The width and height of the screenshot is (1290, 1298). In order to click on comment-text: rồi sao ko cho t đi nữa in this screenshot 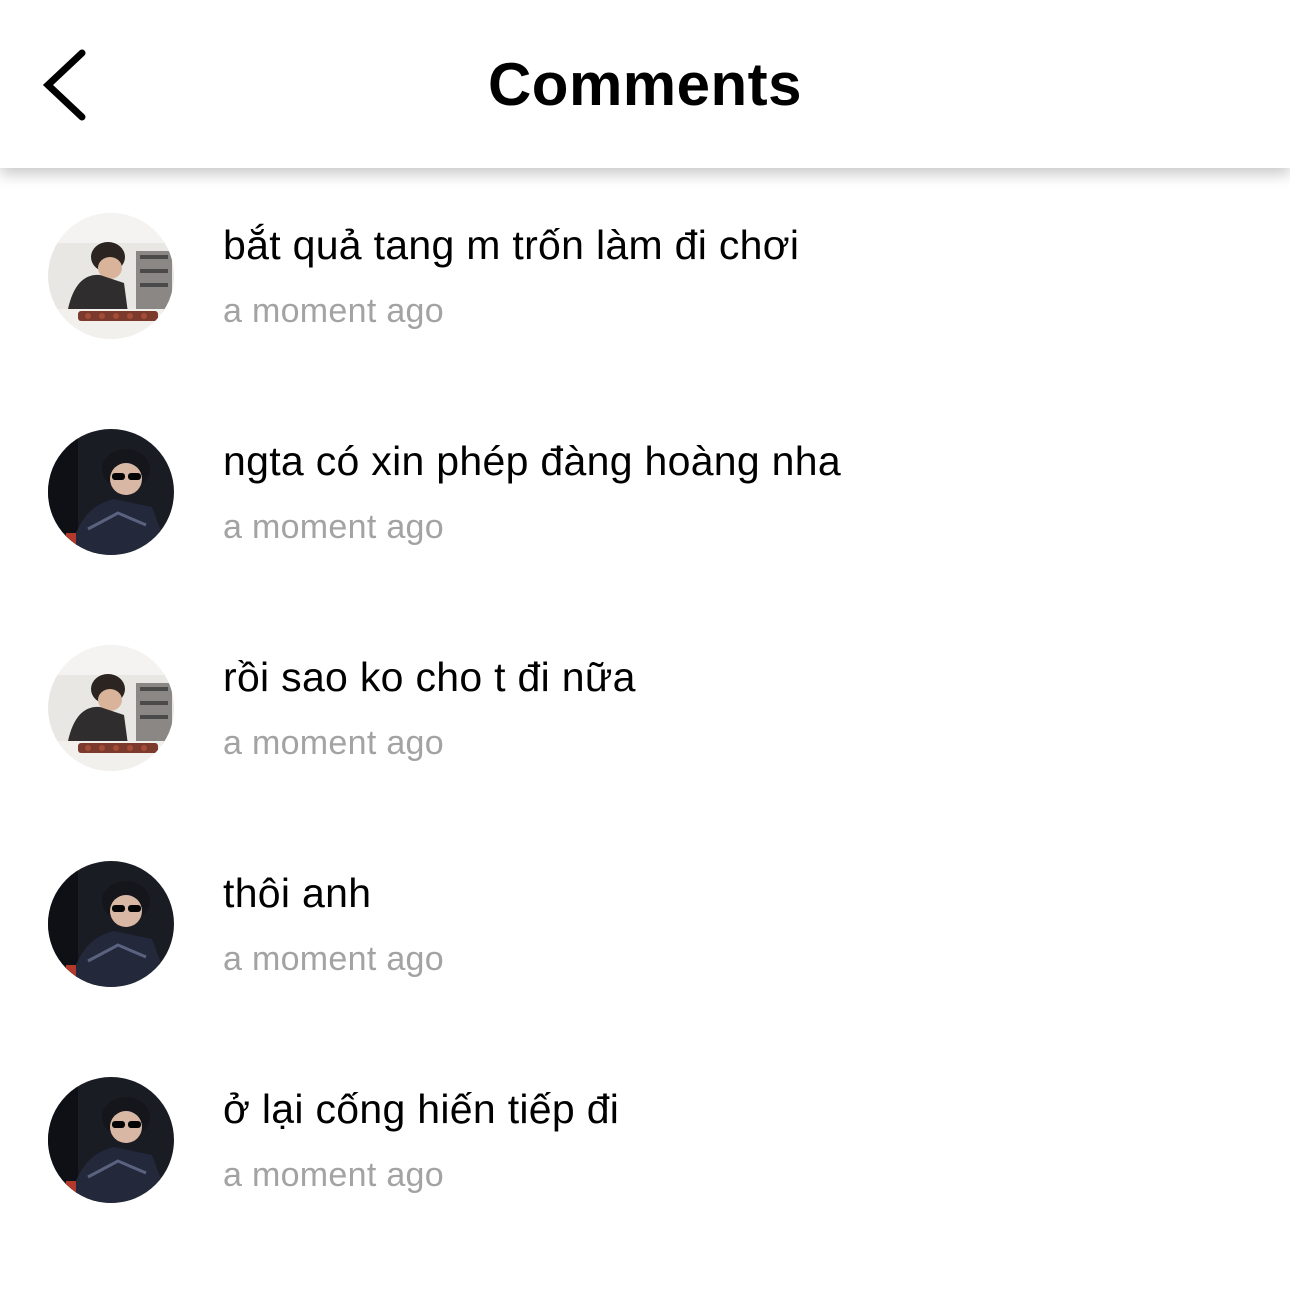, I will do `click(429, 677)`.